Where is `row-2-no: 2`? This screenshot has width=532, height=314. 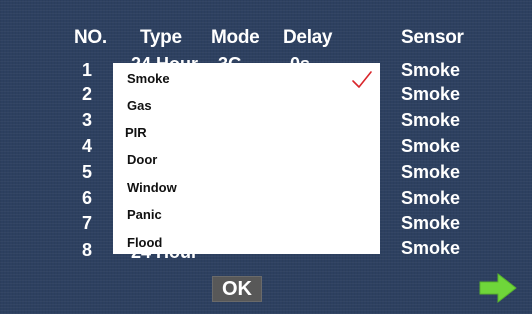
row-2-no: 2 is located at coordinates (87, 94).